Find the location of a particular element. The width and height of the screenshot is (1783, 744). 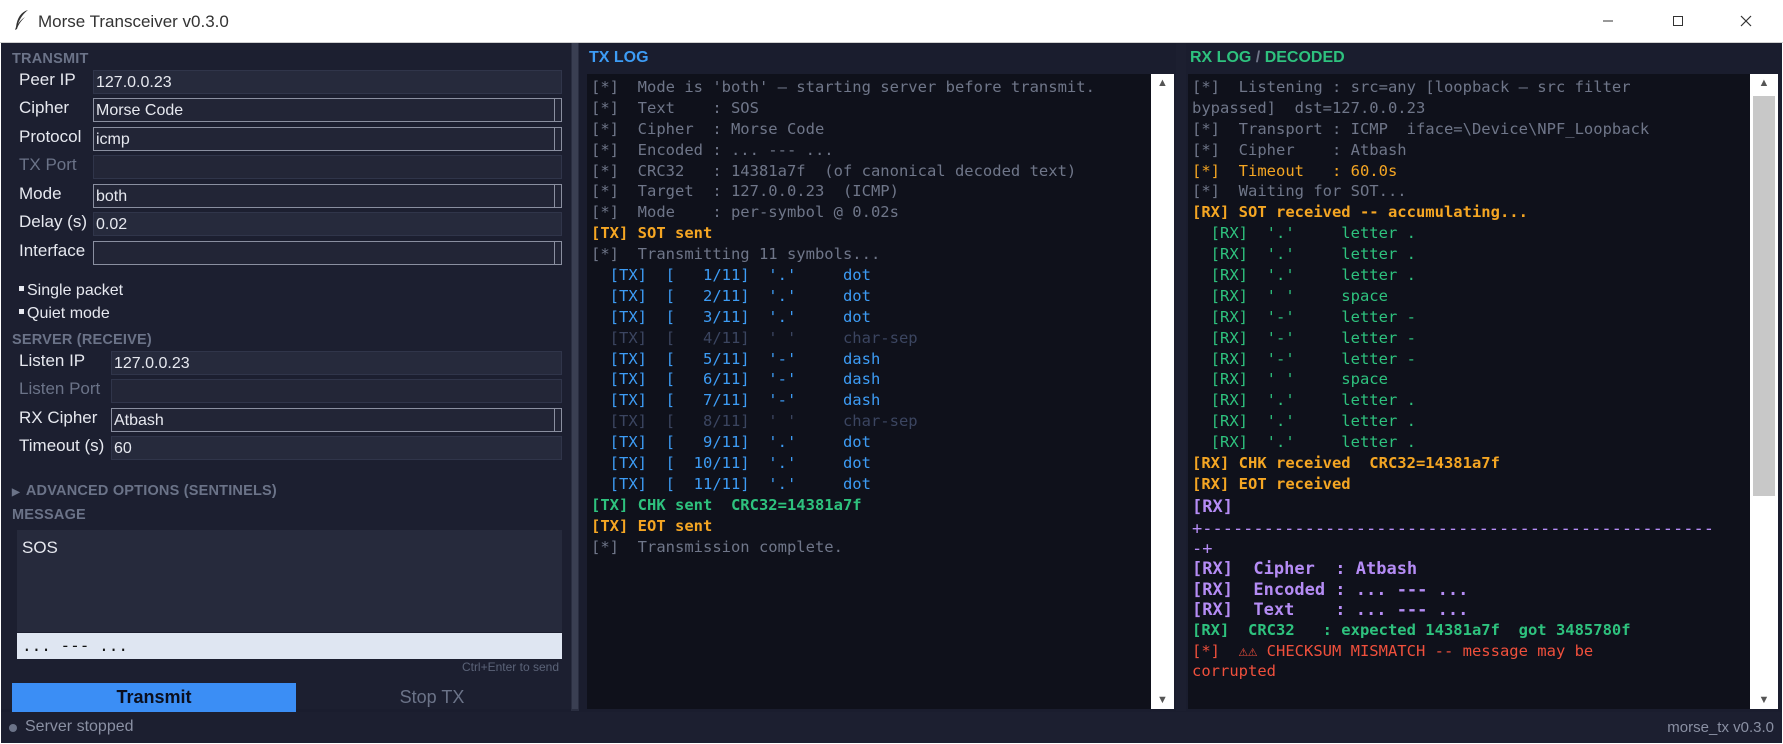

rx-cipher-label: RX Cipher is located at coordinates (58, 417).